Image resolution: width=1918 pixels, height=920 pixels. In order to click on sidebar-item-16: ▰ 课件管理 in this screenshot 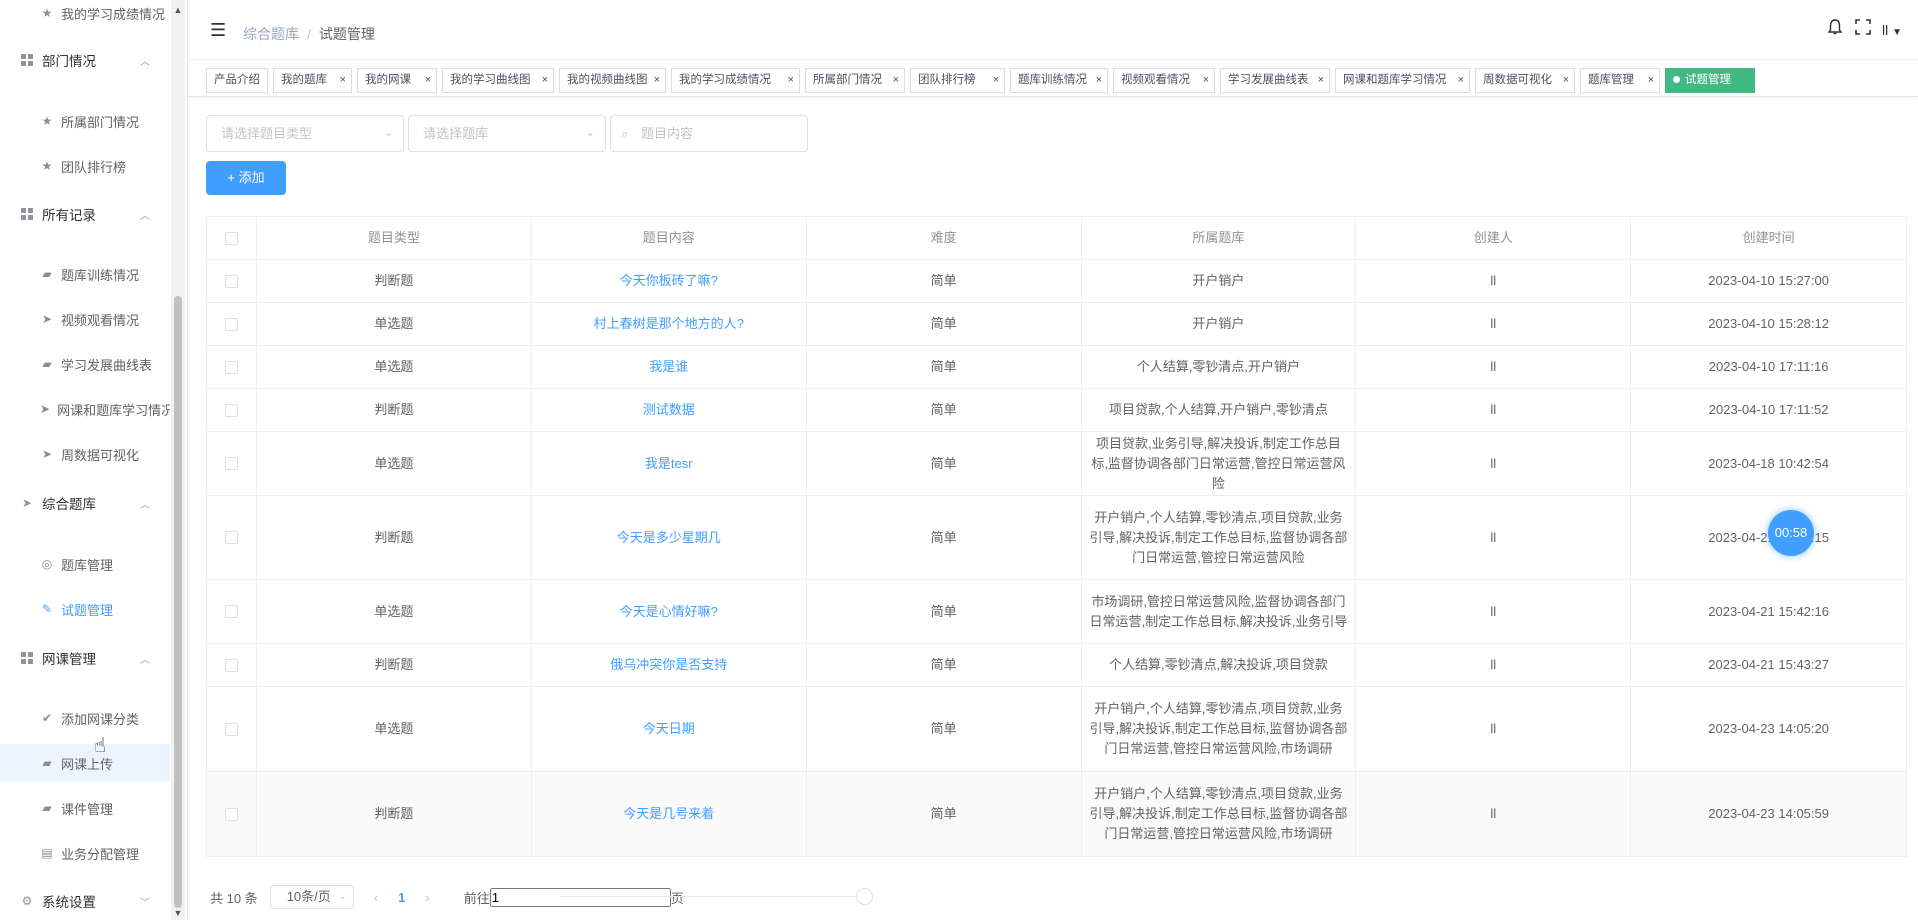, I will do `click(85, 808)`.